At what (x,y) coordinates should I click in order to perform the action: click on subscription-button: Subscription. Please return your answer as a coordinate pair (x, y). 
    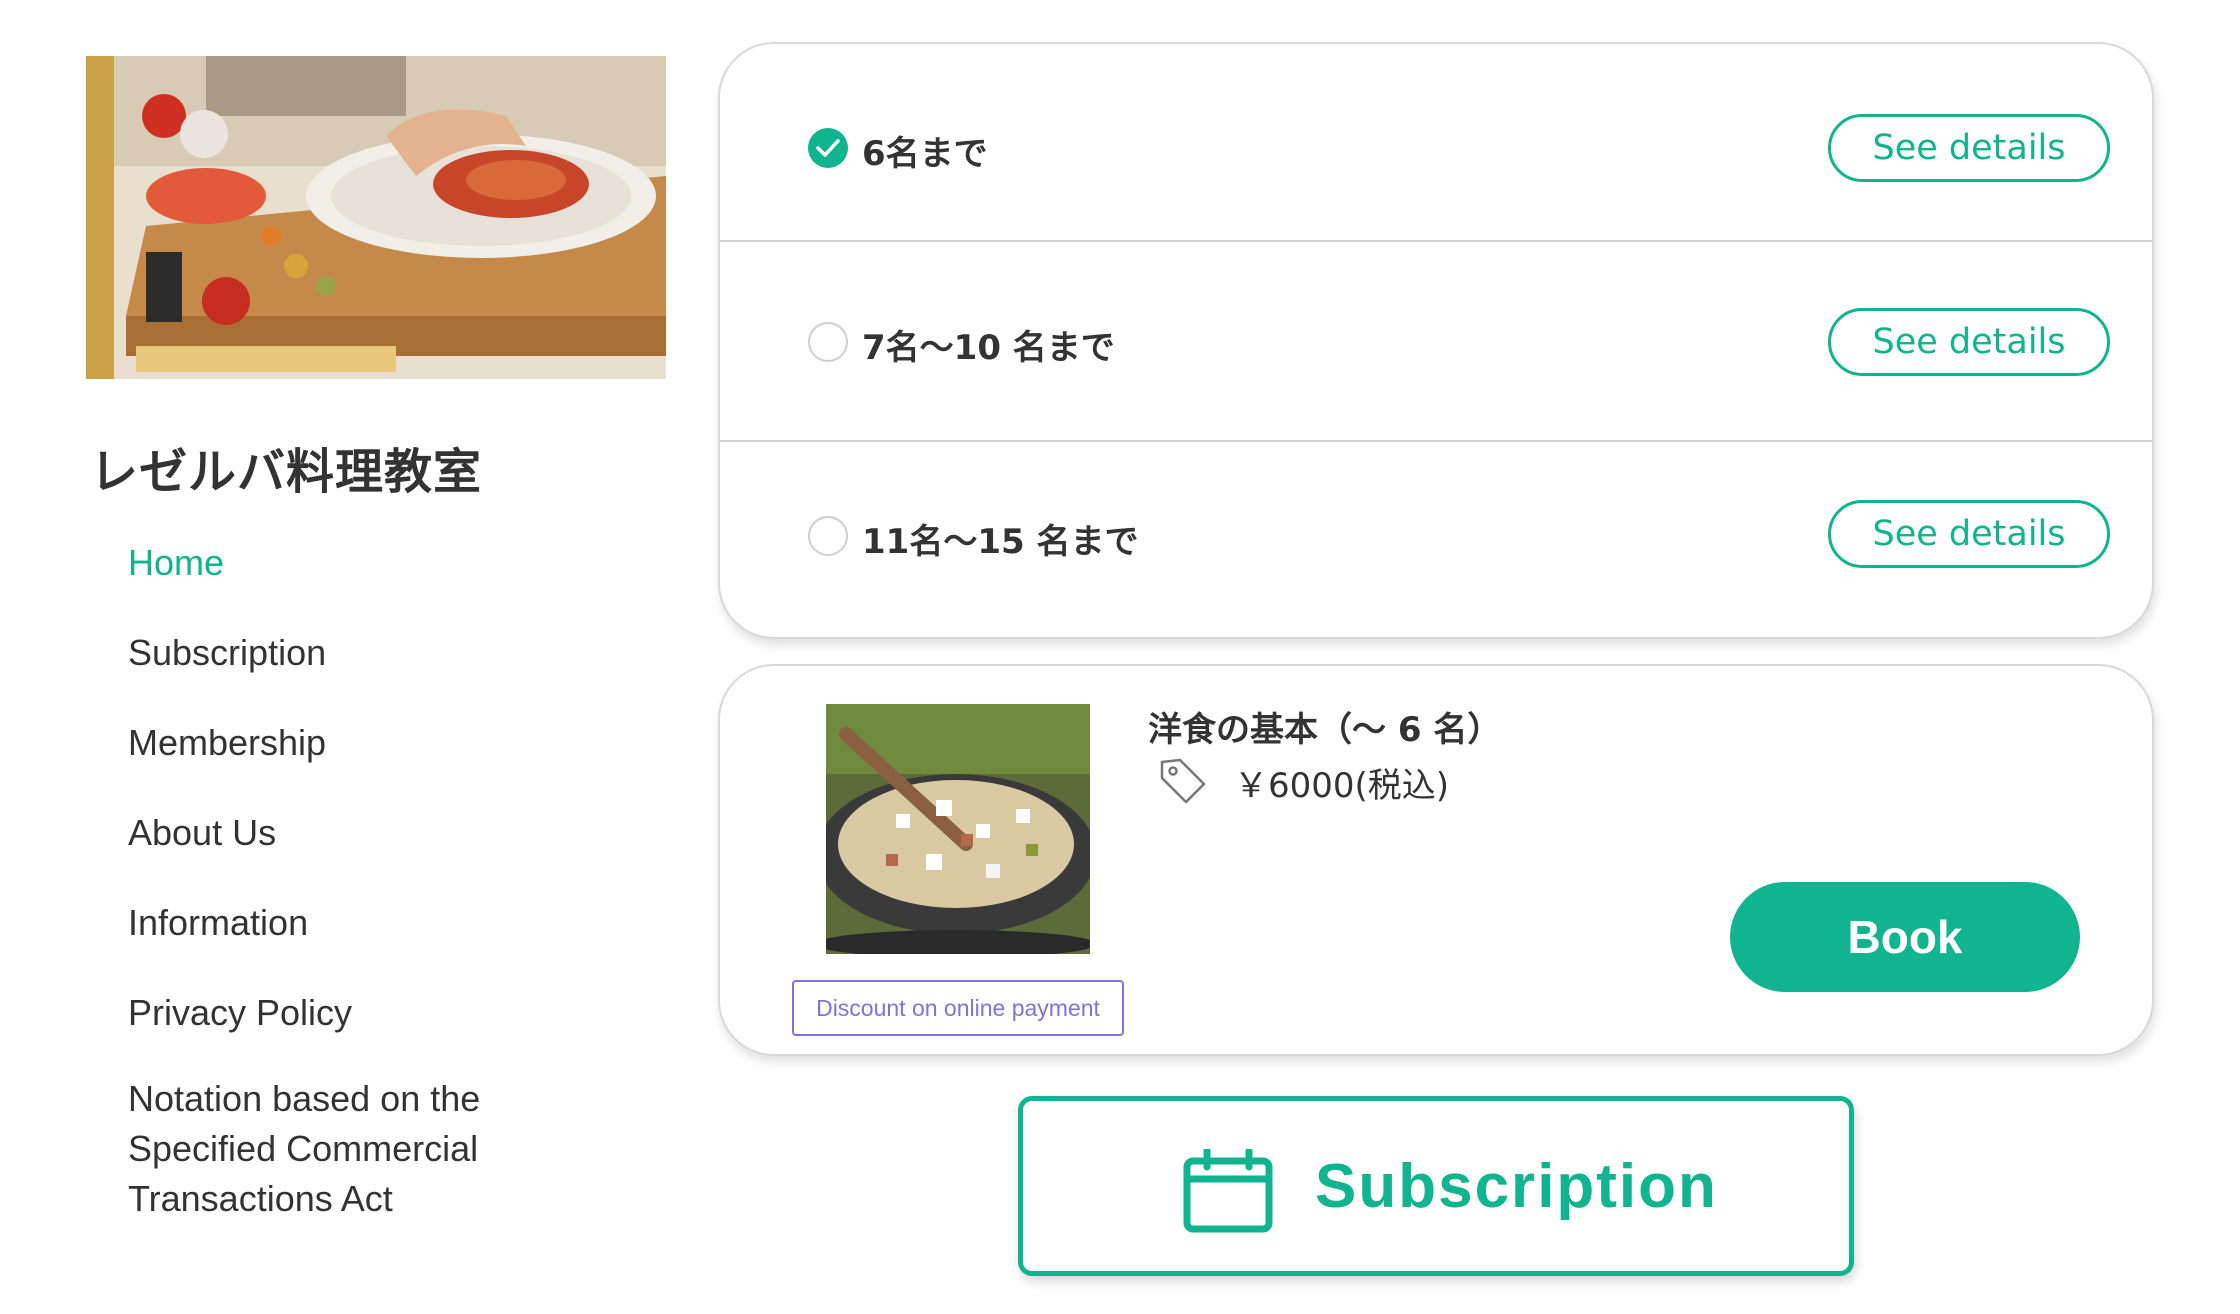
    Looking at the image, I should click on (1436, 1186).